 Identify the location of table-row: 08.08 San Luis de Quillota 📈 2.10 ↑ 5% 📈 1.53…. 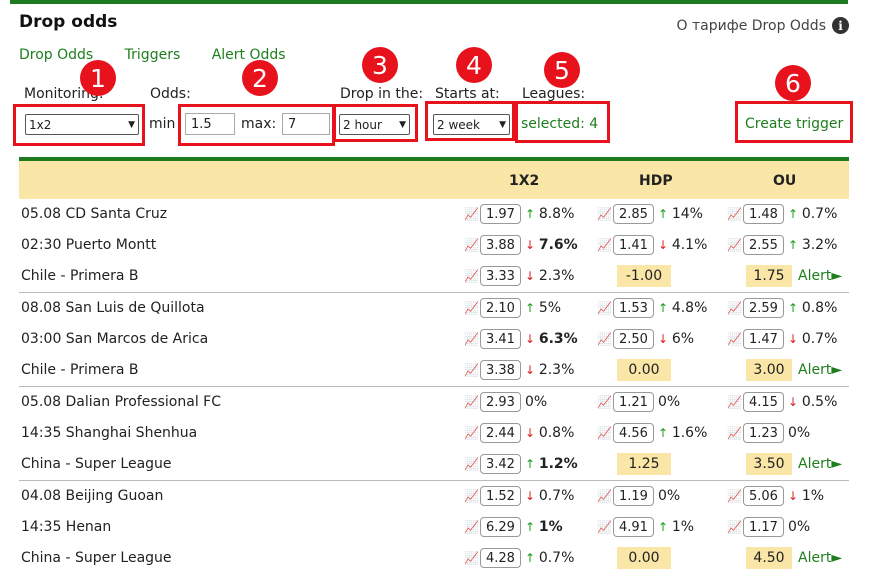
(434, 308).